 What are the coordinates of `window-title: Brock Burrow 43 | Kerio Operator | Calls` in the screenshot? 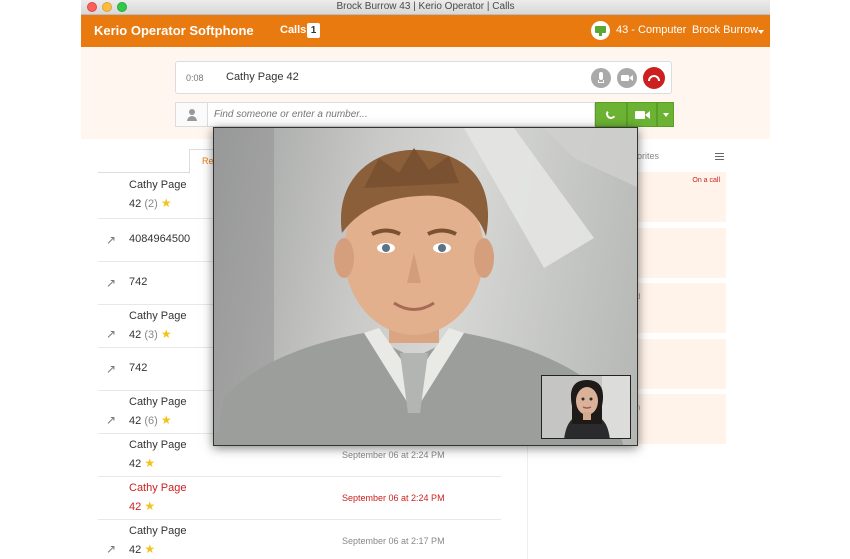 It's located at (425, 6).